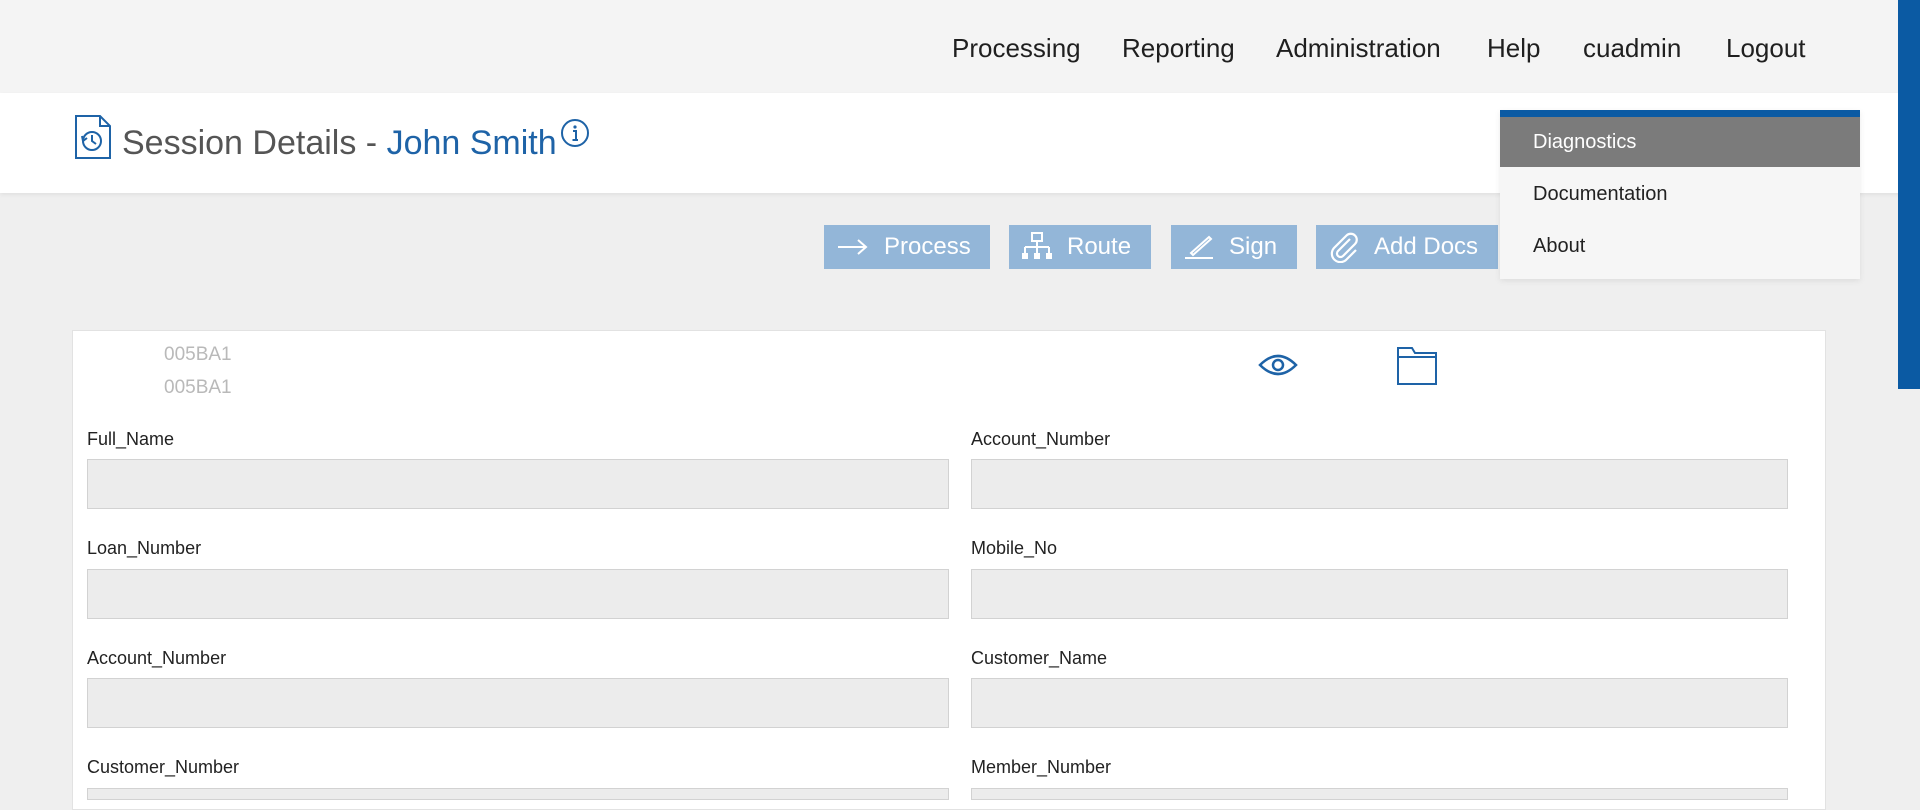  I want to click on route-hierarchy-icon, so click(1037, 245).